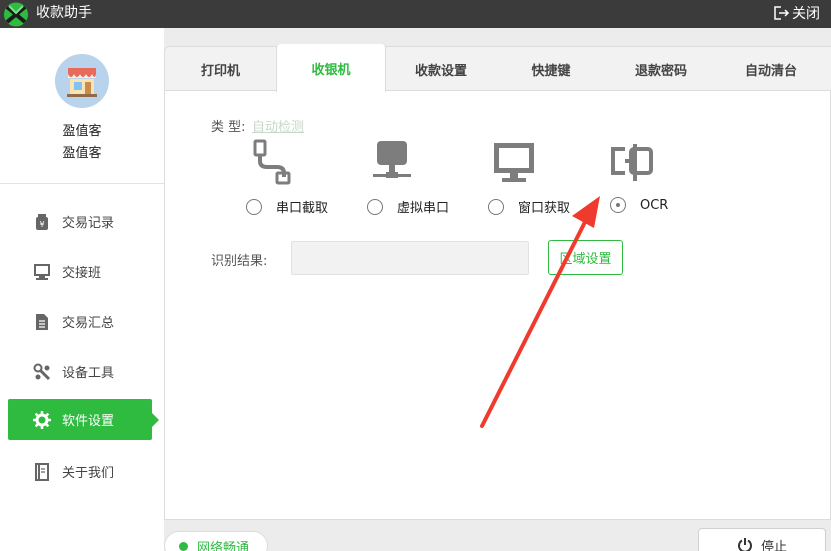 Image resolution: width=831 pixels, height=551 pixels. Describe the element at coordinates (64, 13) in the screenshot. I see `window-title: 收款助手` at that location.